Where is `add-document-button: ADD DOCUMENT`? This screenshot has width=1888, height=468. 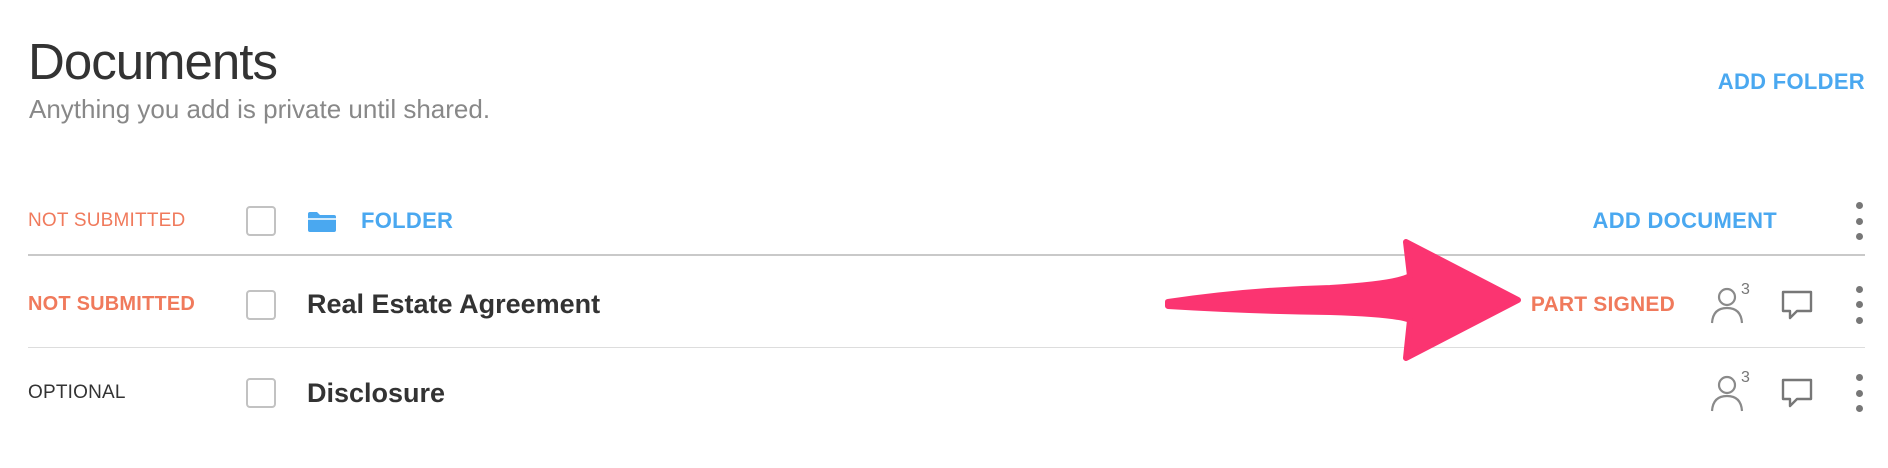
add-document-button: ADD DOCUMENT is located at coordinates (1685, 221).